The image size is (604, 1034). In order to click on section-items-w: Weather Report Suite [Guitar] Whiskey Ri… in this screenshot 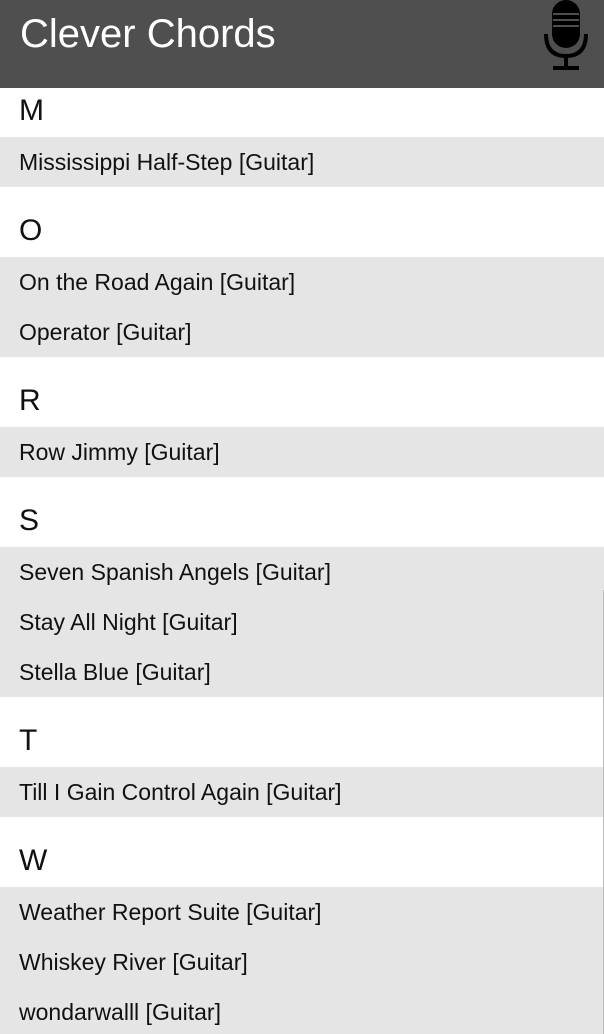, I will do `click(302, 960)`.